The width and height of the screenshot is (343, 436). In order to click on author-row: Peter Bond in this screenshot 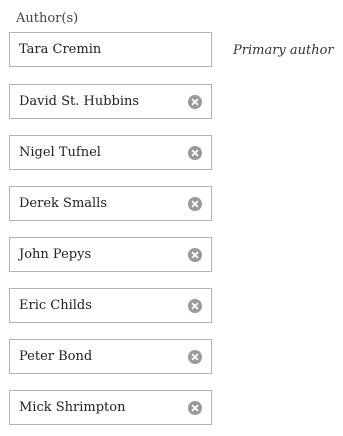, I will do `click(110, 356)`.